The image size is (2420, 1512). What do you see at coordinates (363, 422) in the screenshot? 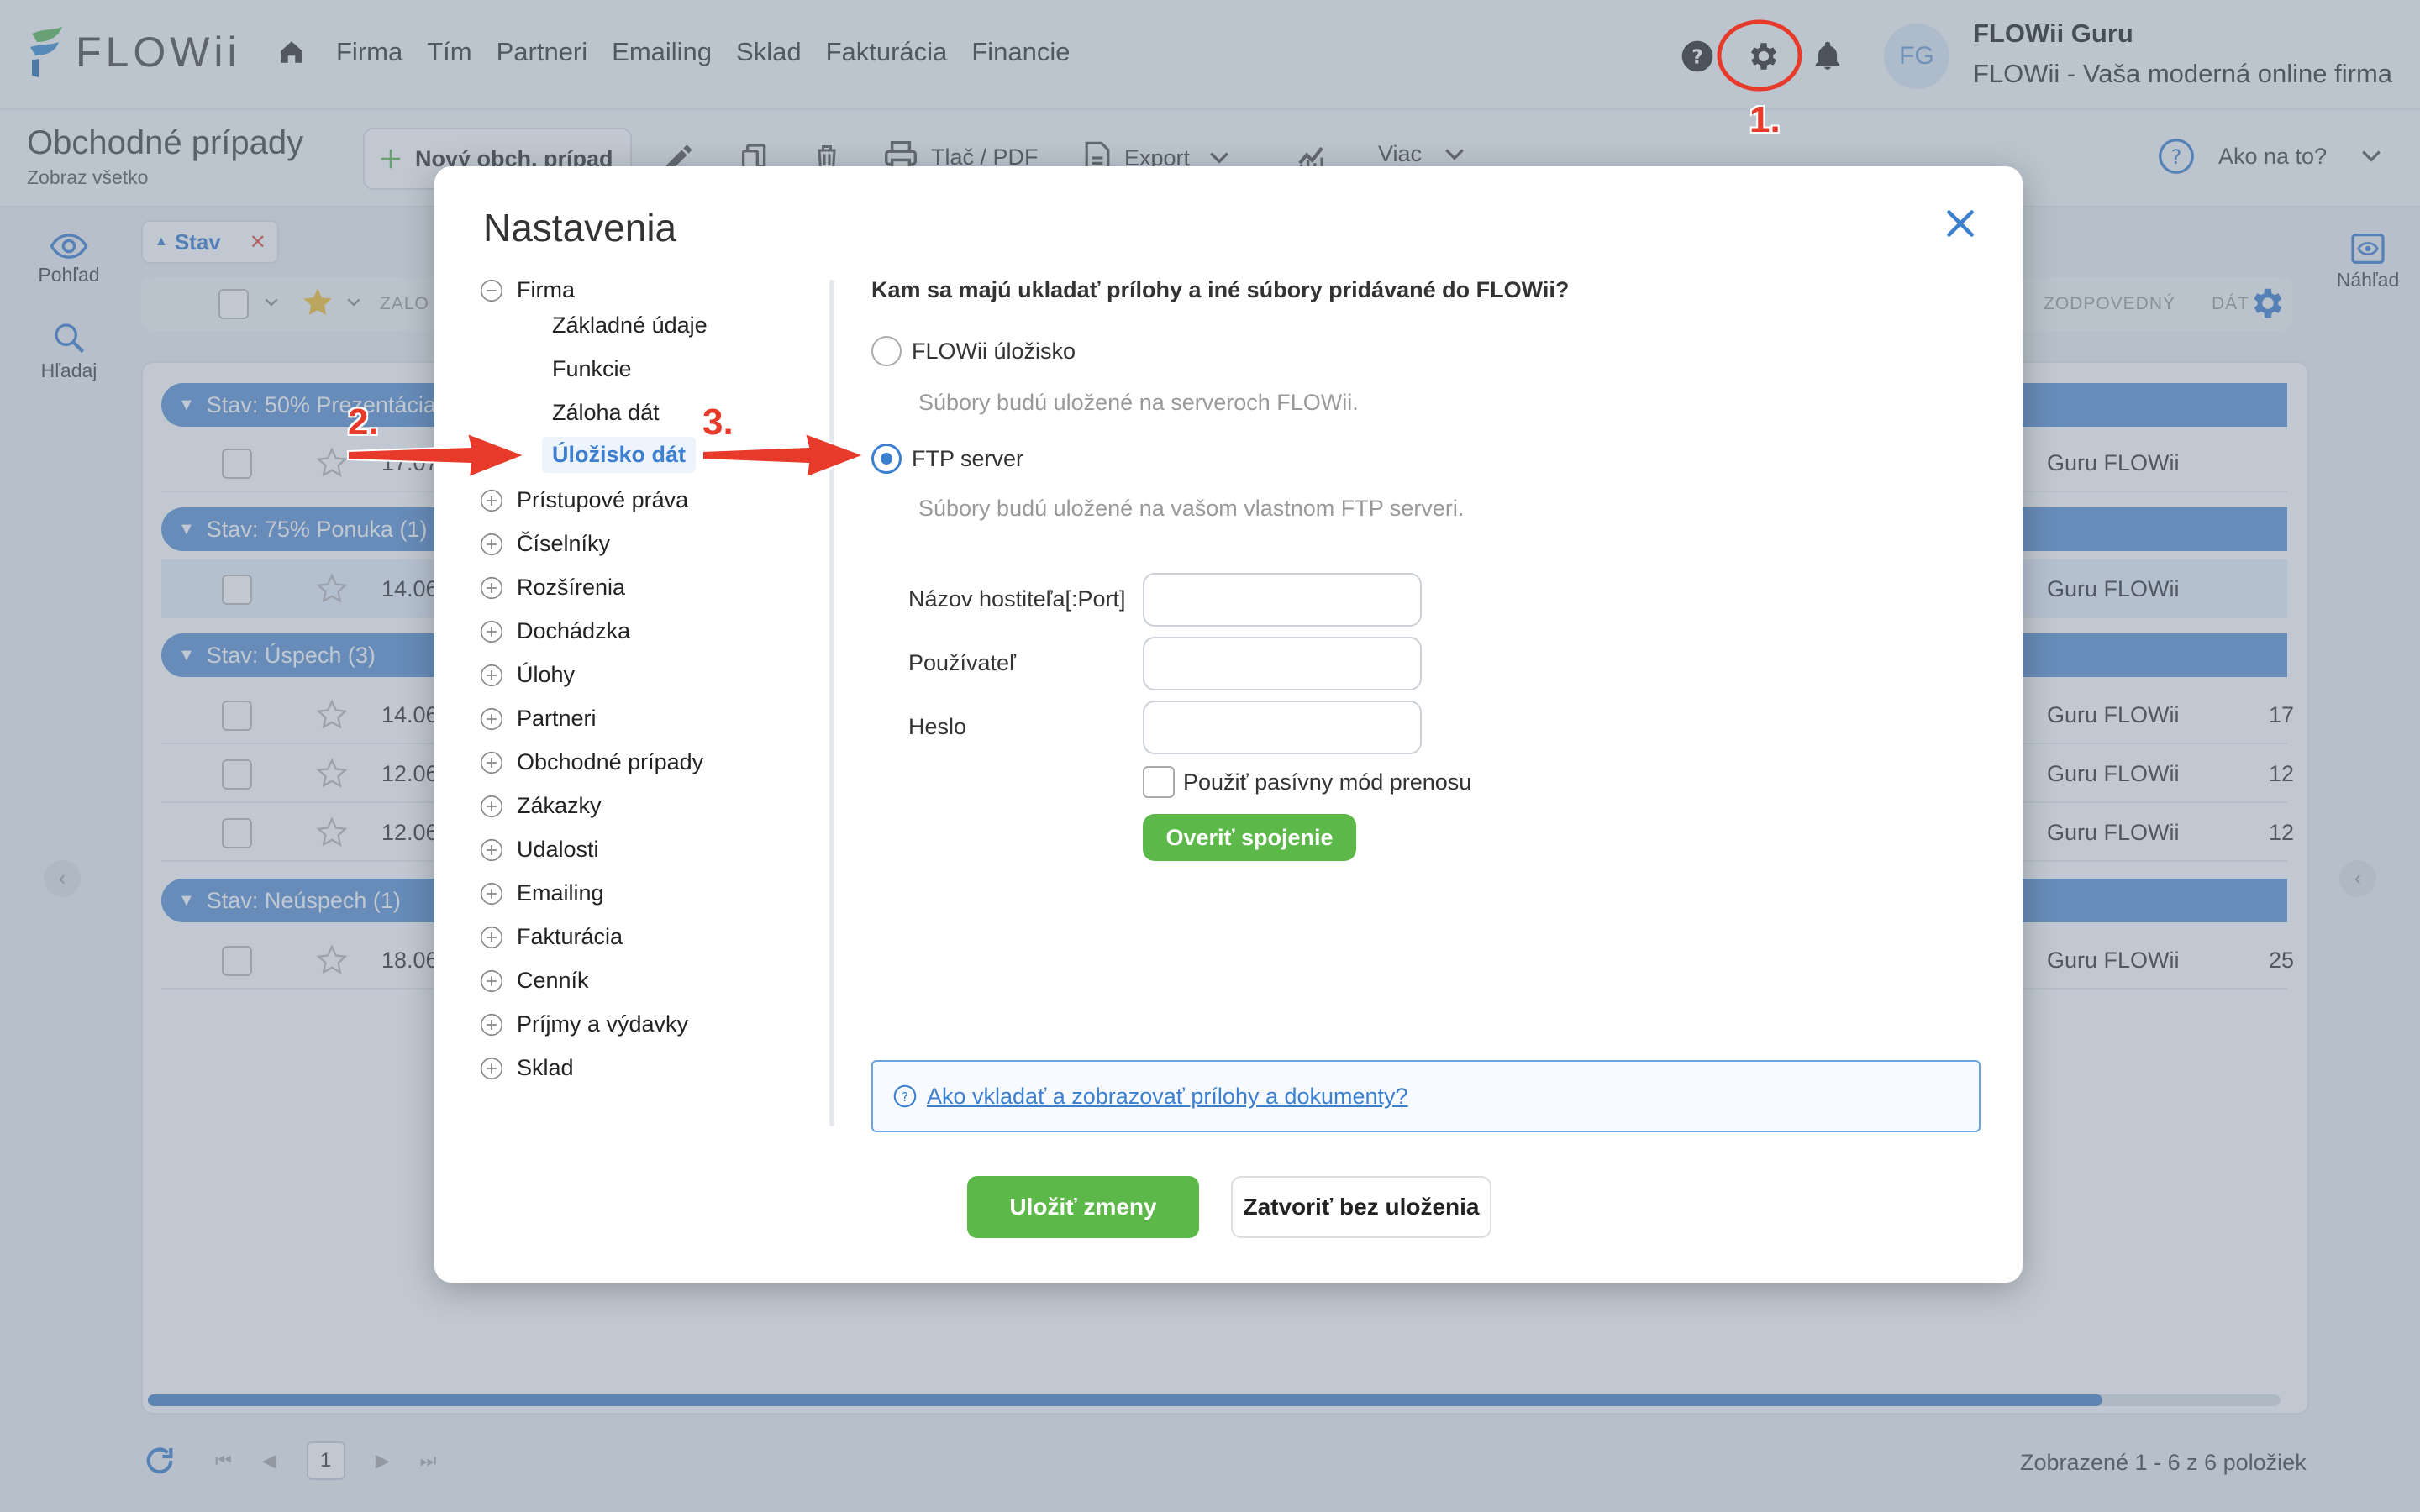
I see `annotation-number-2: 2.` at bounding box center [363, 422].